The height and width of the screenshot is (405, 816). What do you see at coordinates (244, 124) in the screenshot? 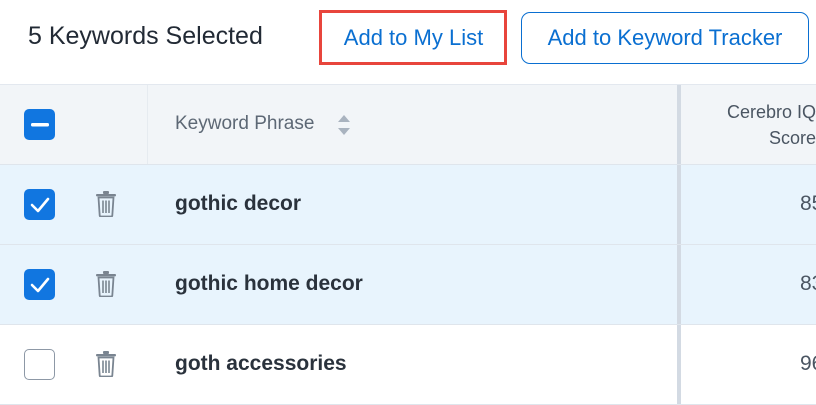
I see `keyword-phrase-column-header: Keyword Phrase` at bounding box center [244, 124].